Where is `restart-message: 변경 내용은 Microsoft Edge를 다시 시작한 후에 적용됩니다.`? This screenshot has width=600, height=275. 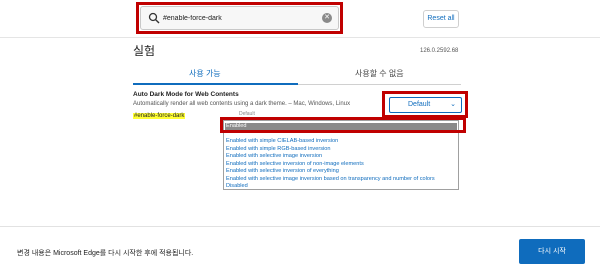
restart-message: 변경 내용은 Microsoft Edge를 다시 시작한 후에 적용됩니다. is located at coordinates (105, 253).